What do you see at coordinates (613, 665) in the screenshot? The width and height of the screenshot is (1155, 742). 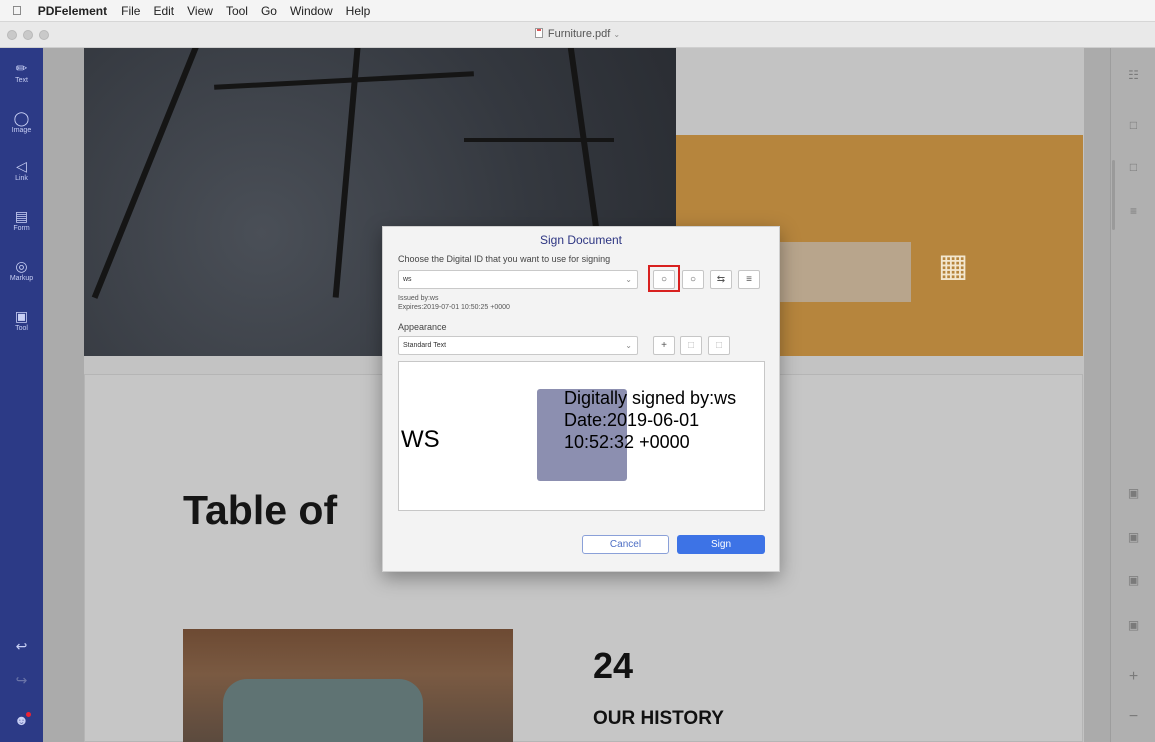 I see `history-number: 24` at bounding box center [613, 665].